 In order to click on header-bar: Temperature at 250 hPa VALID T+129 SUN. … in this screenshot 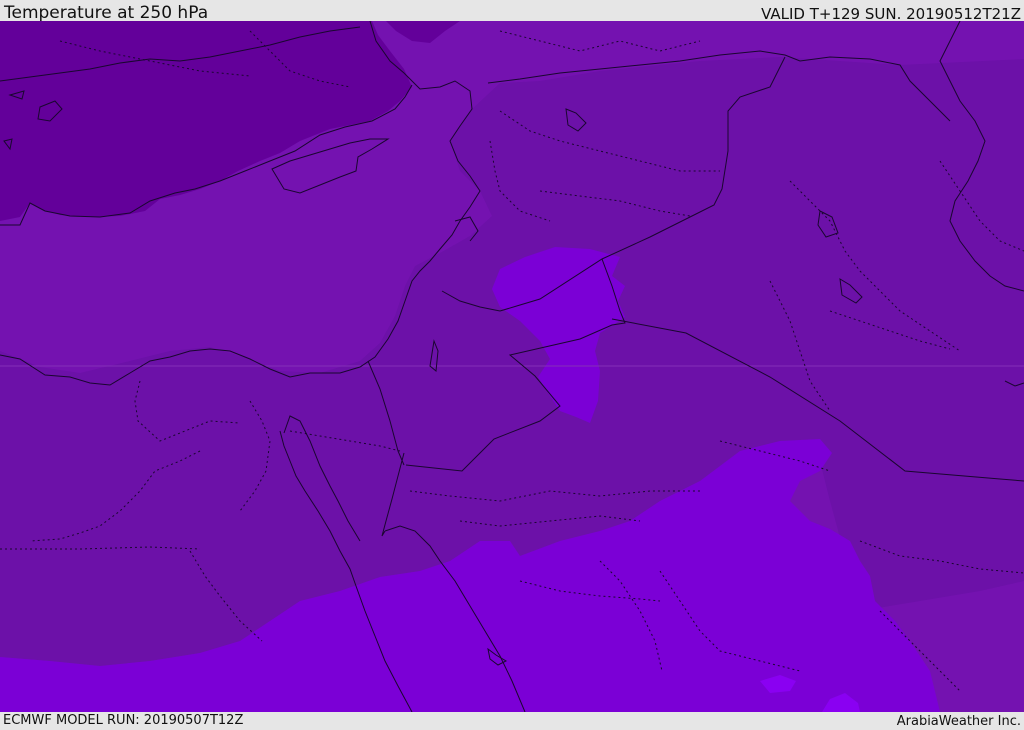, I will do `click(512, 11)`.